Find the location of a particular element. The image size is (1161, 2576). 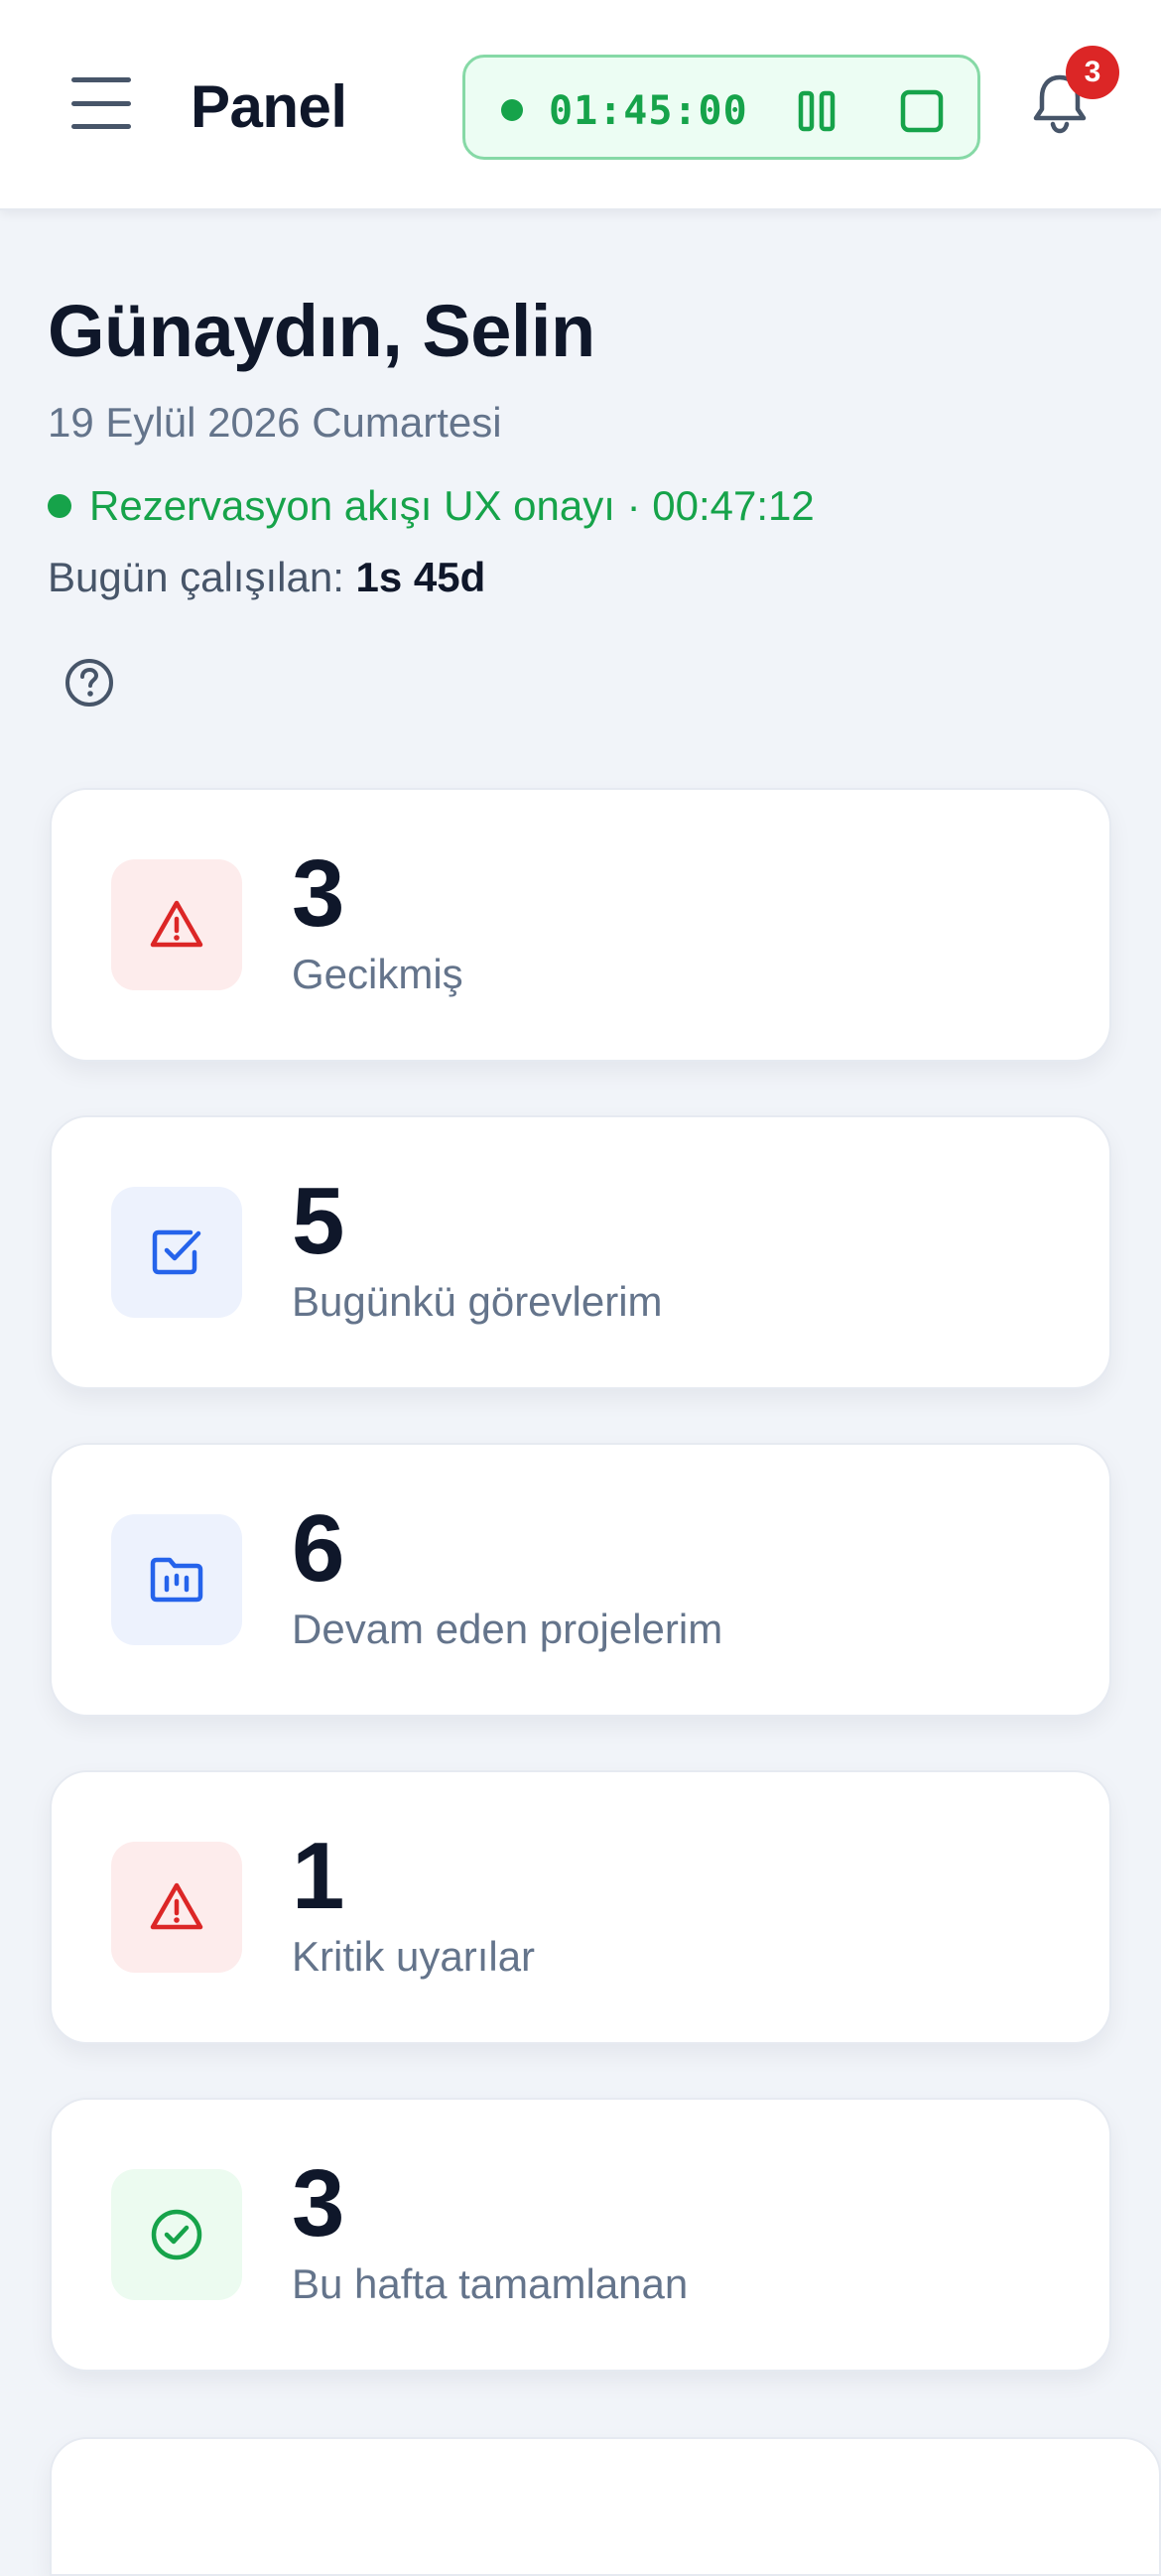

stat-value: 6 is located at coordinates (318, 1549).